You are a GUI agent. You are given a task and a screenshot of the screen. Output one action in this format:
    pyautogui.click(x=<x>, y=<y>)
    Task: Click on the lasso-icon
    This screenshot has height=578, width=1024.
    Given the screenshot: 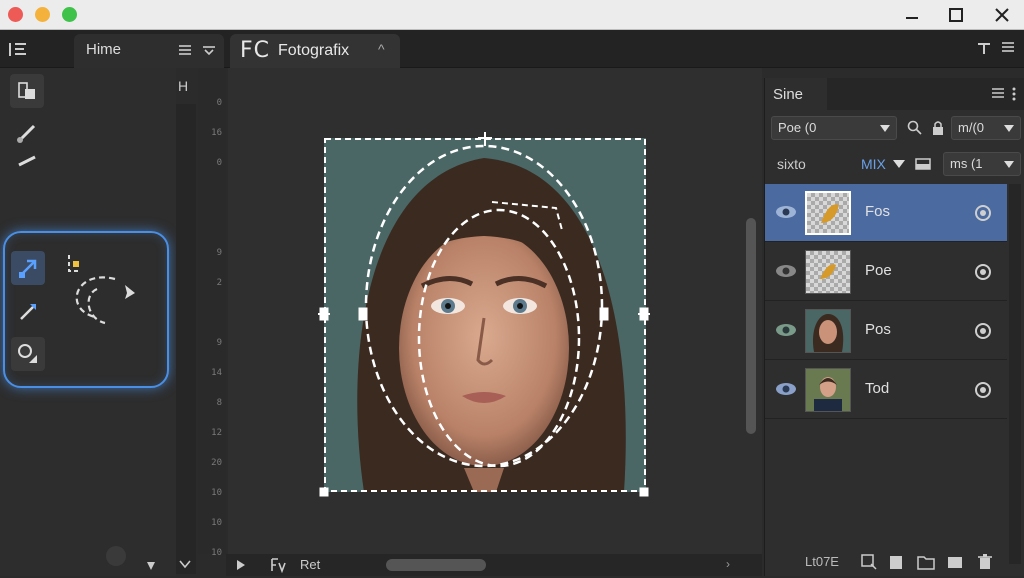 What is the action you would take?
    pyautogui.click(x=27, y=353)
    